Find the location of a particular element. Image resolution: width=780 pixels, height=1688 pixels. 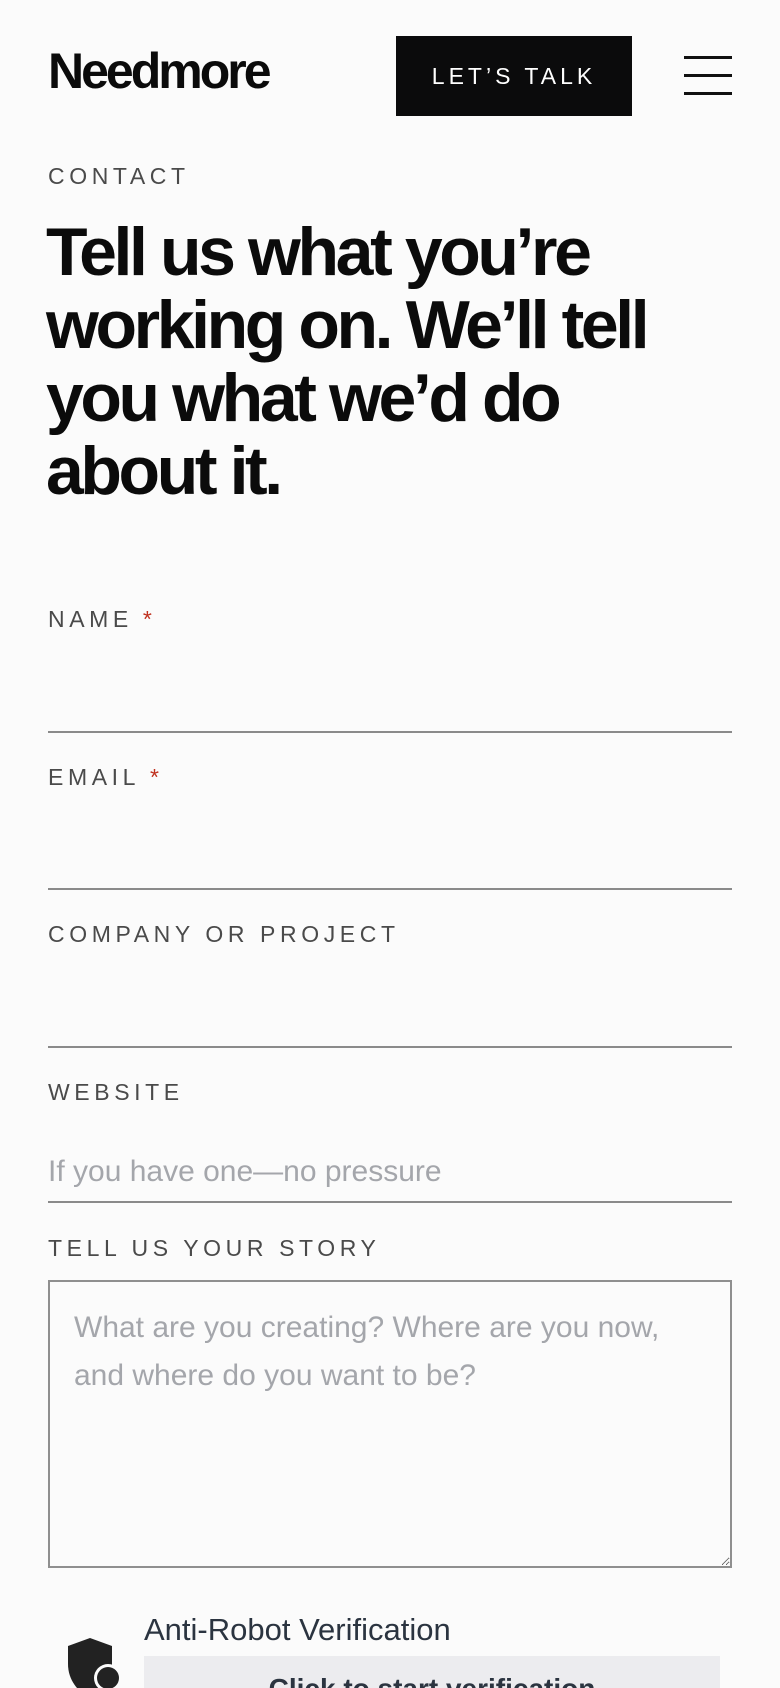

shield-icon is located at coordinates (95, 1663).